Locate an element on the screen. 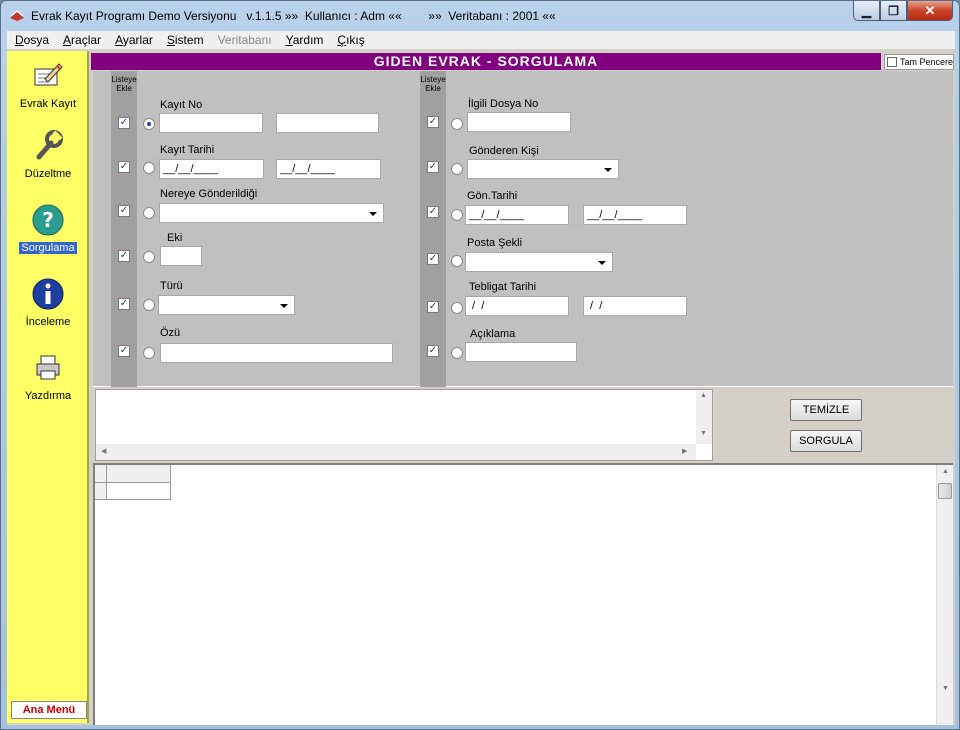 The width and height of the screenshot is (960, 730). ana-menu-button: Ana Menü is located at coordinates (49, 710).